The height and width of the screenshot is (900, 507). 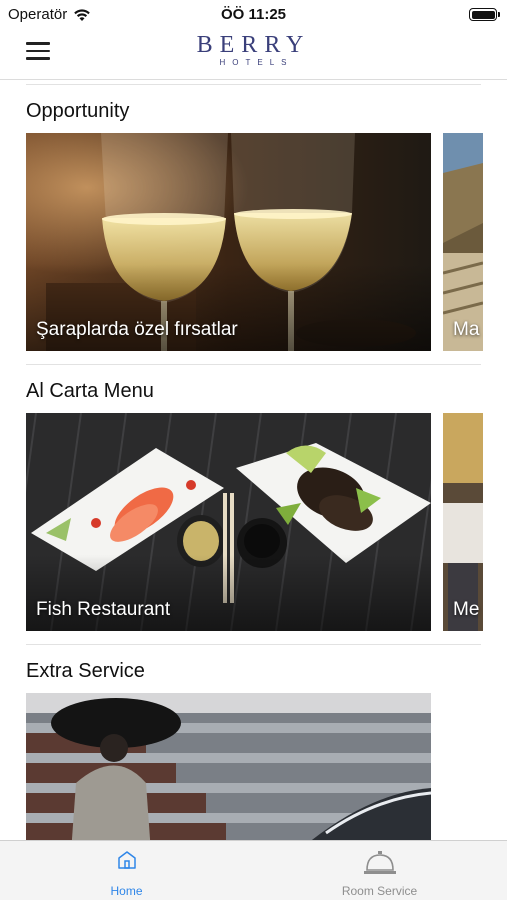 I want to click on opportunity-card: Ma, so click(x=463, y=242).